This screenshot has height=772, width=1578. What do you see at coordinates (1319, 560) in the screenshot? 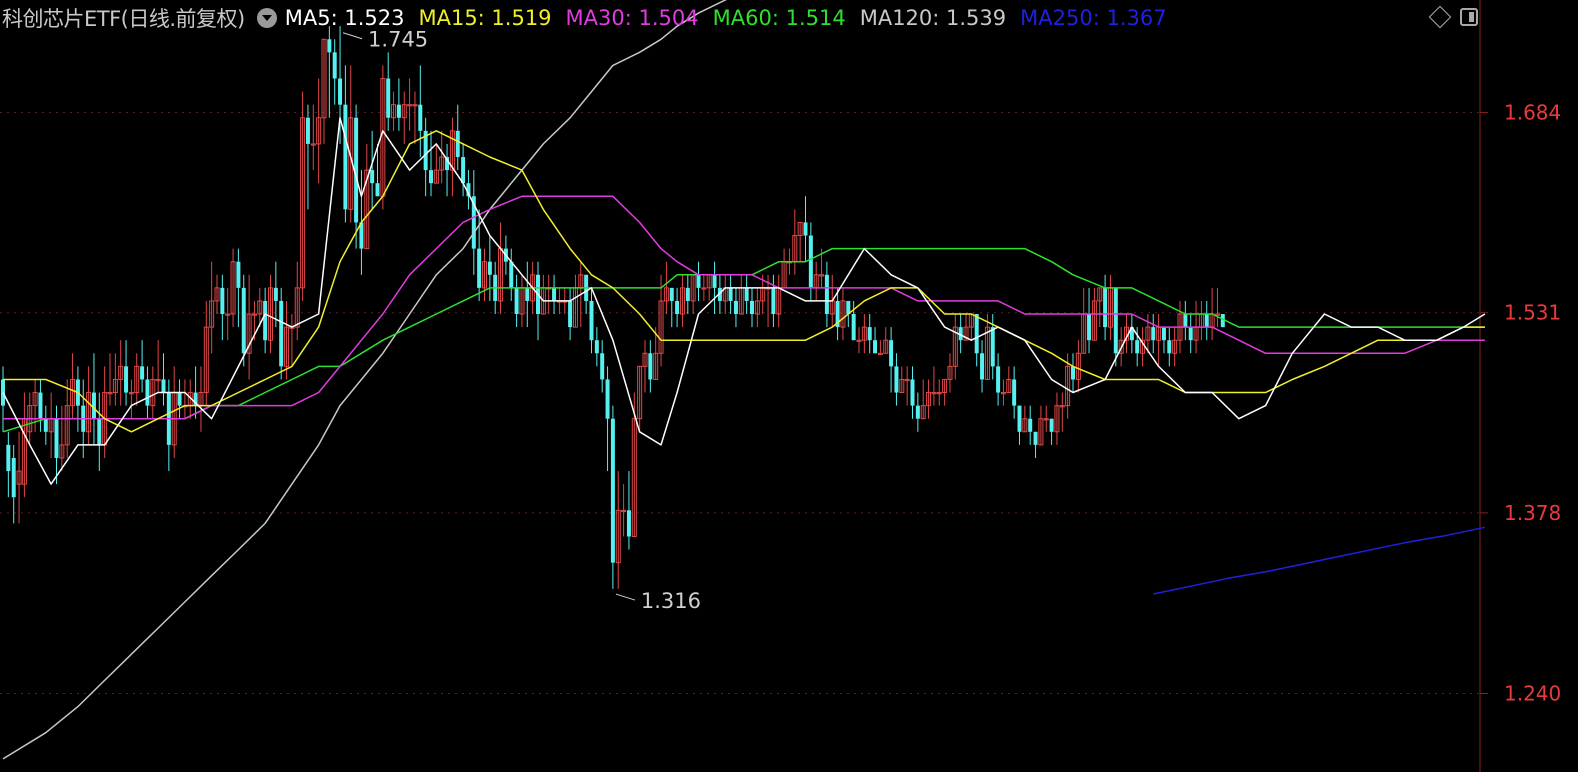
I see `ma250-line` at bounding box center [1319, 560].